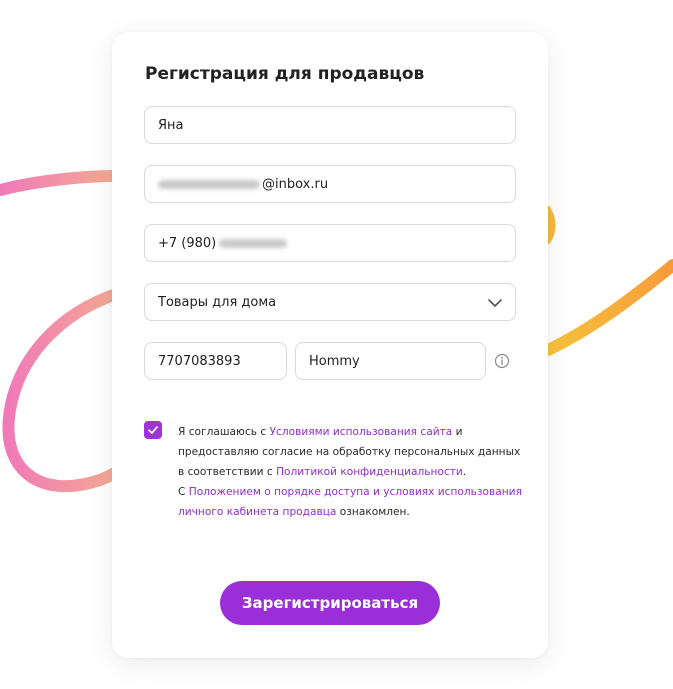 The height and width of the screenshot is (689, 673). I want to click on consent-checkbox, so click(153, 430).